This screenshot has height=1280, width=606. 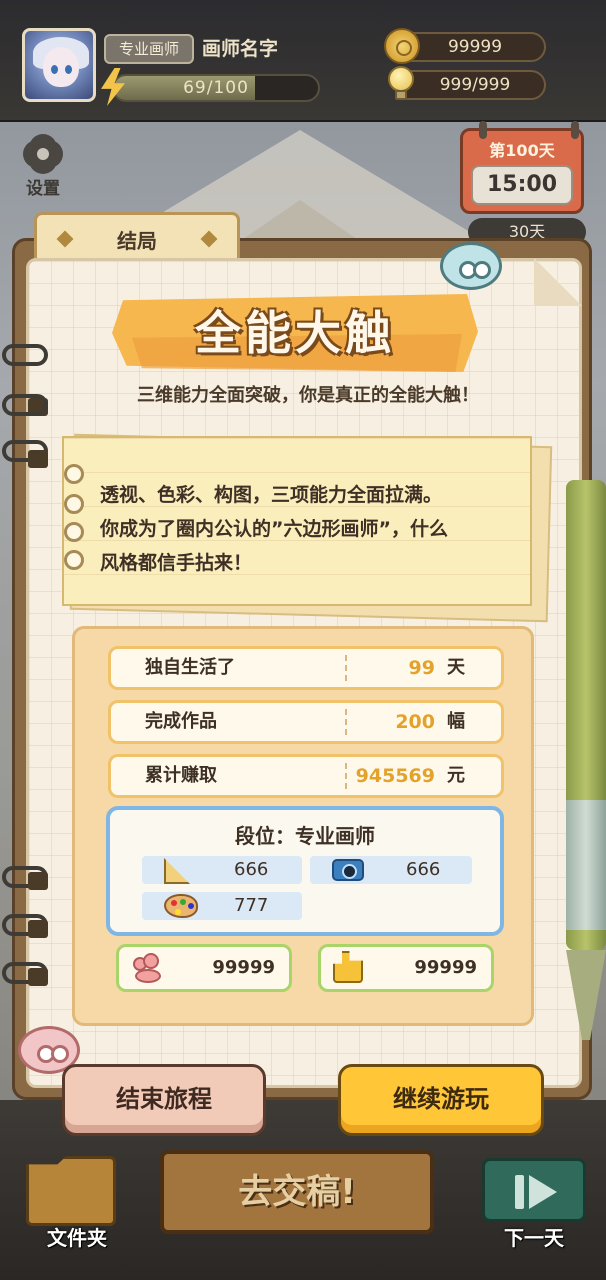 What do you see at coordinates (456, 721) in the screenshot?
I see `stat-unit: 幅` at bounding box center [456, 721].